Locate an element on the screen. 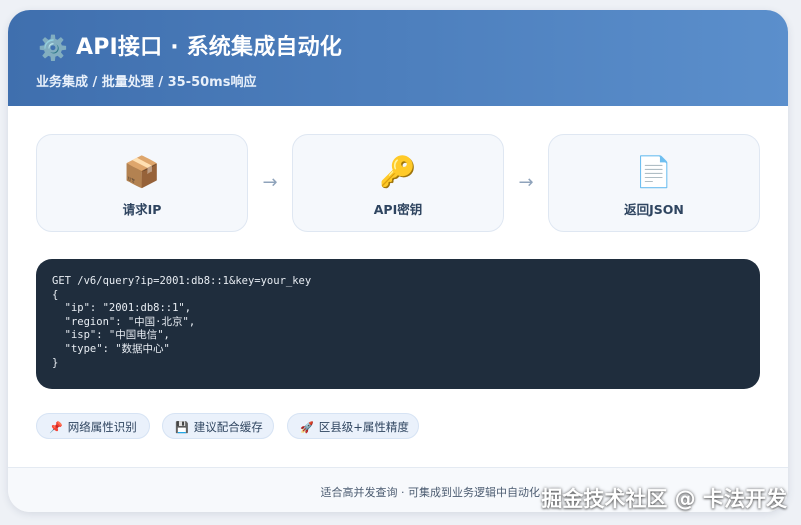 The height and width of the screenshot is (525, 801). flow-step-return-json: 📄 返回JSON is located at coordinates (654, 183).